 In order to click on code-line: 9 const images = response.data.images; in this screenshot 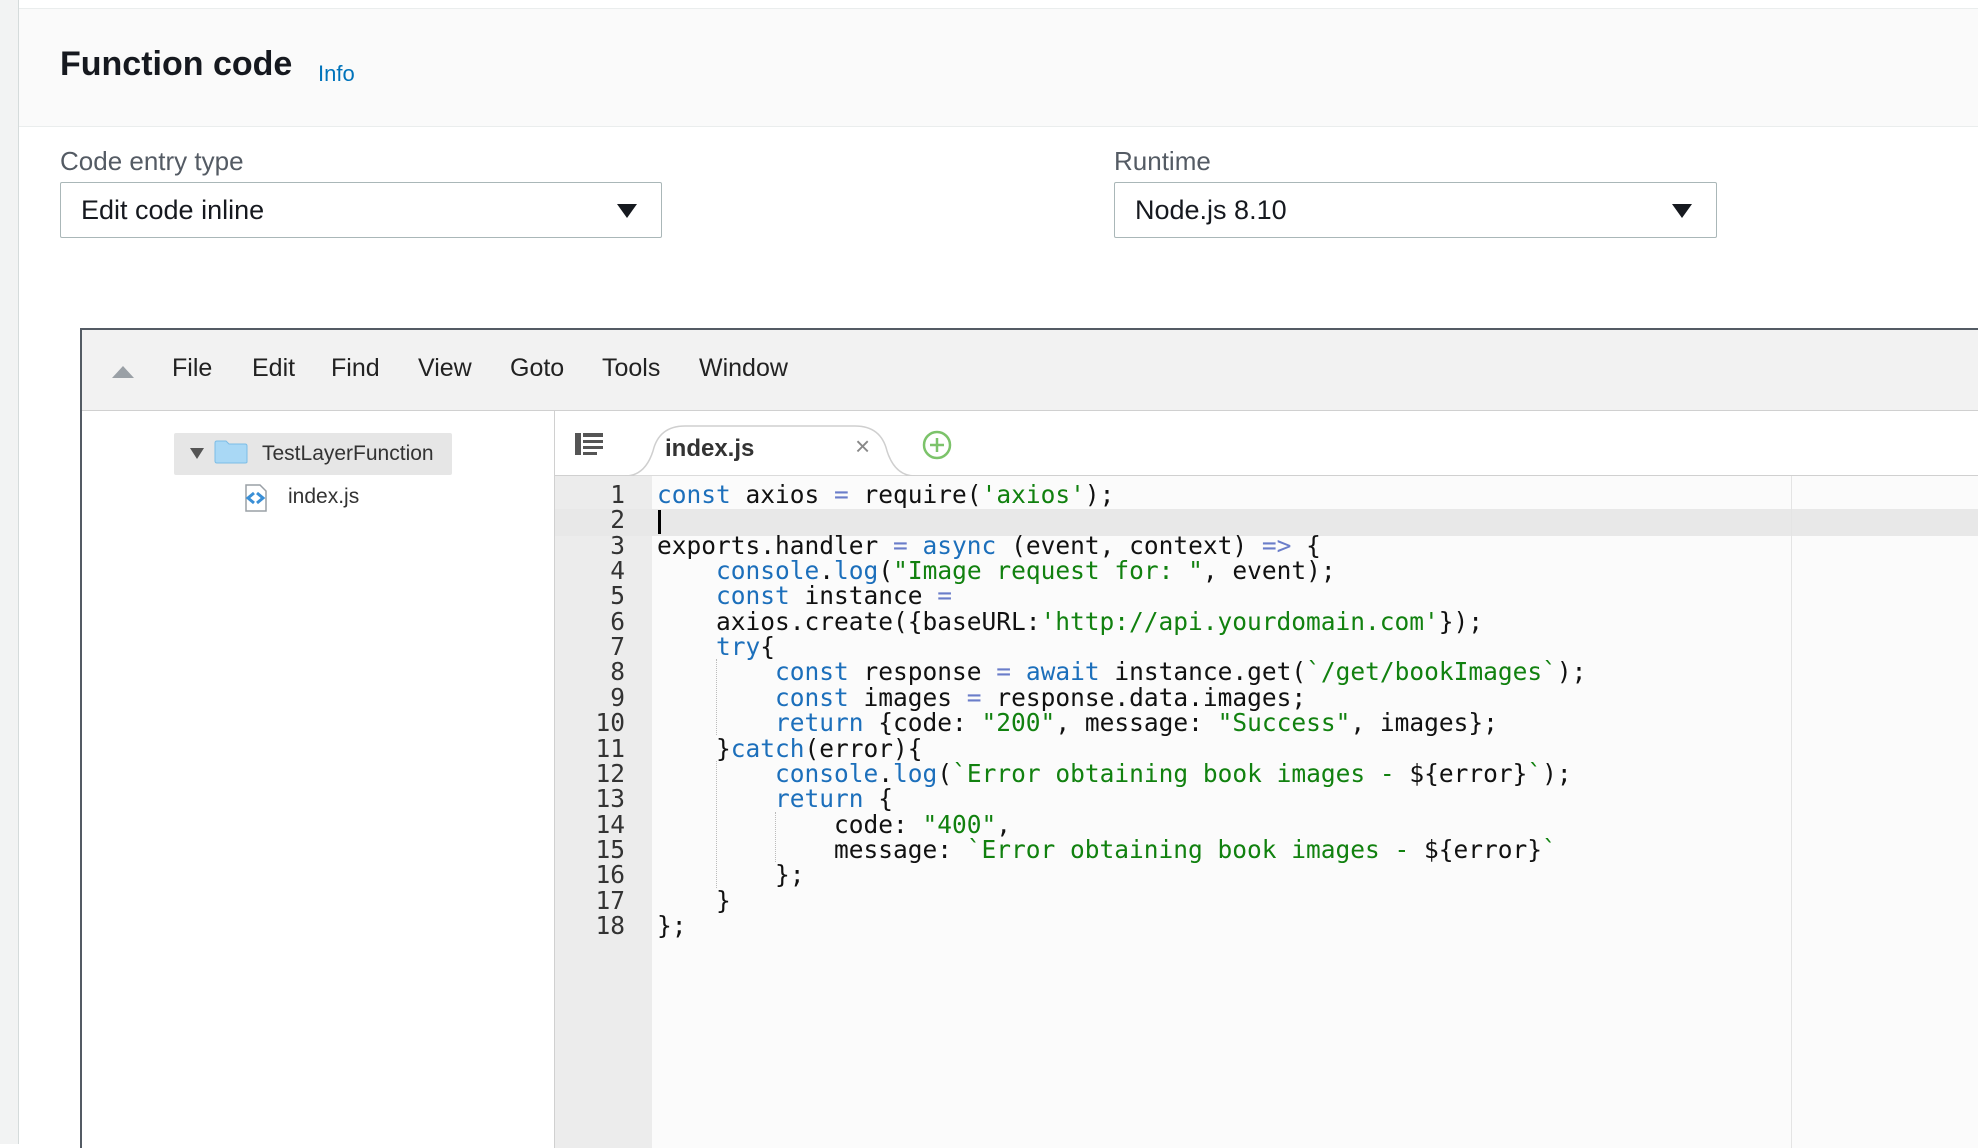, I will do `click(1266, 697)`.